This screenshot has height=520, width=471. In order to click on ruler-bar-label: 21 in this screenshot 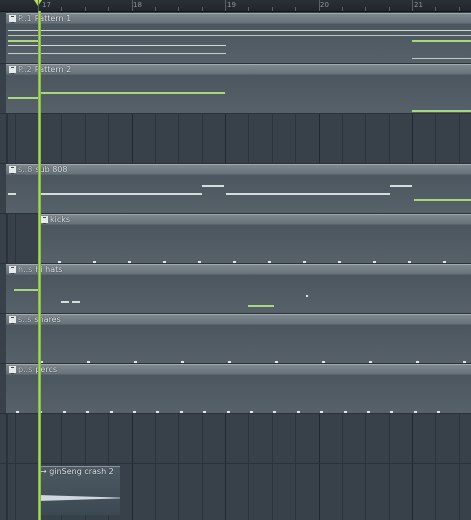, I will do `click(418, 5)`.